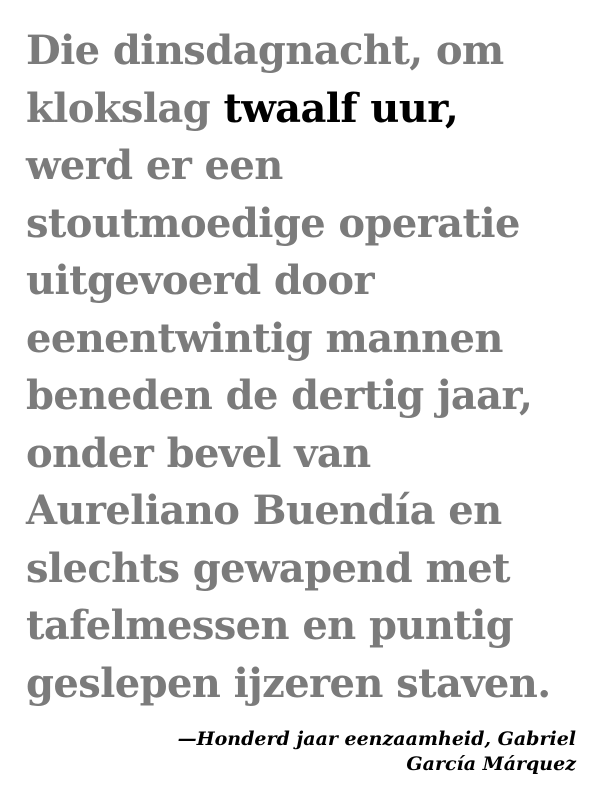 The width and height of the screenshot is (600, 800). I want to click on quote-line: onder bevel van, so click(198, 453).